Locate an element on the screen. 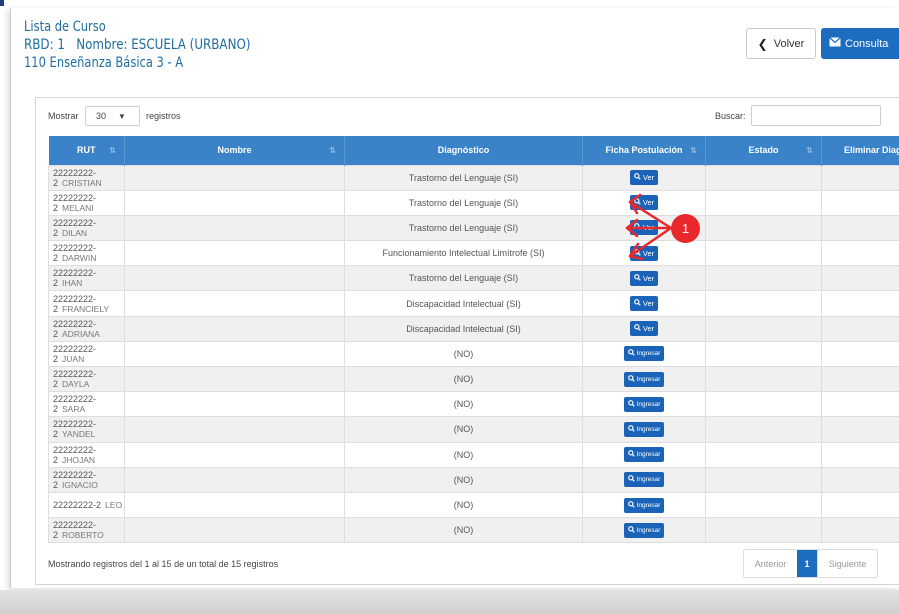 Image resolution: width=899 pixels, height=614 pixels. diagnosis-cell: Discapacidad Intelectual (SI) is located at coordinates (463, 303).